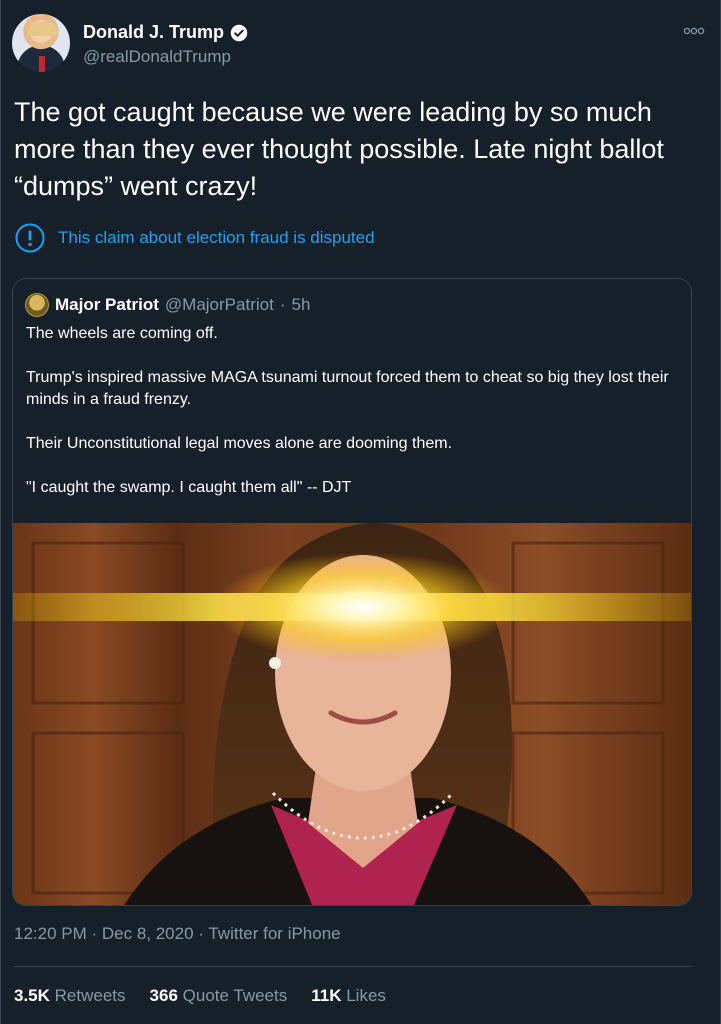 The width and height of the screenshot is (721, 1024). I want to click on quoted-paragraph: The wheels are coming off., so click(122, 333).